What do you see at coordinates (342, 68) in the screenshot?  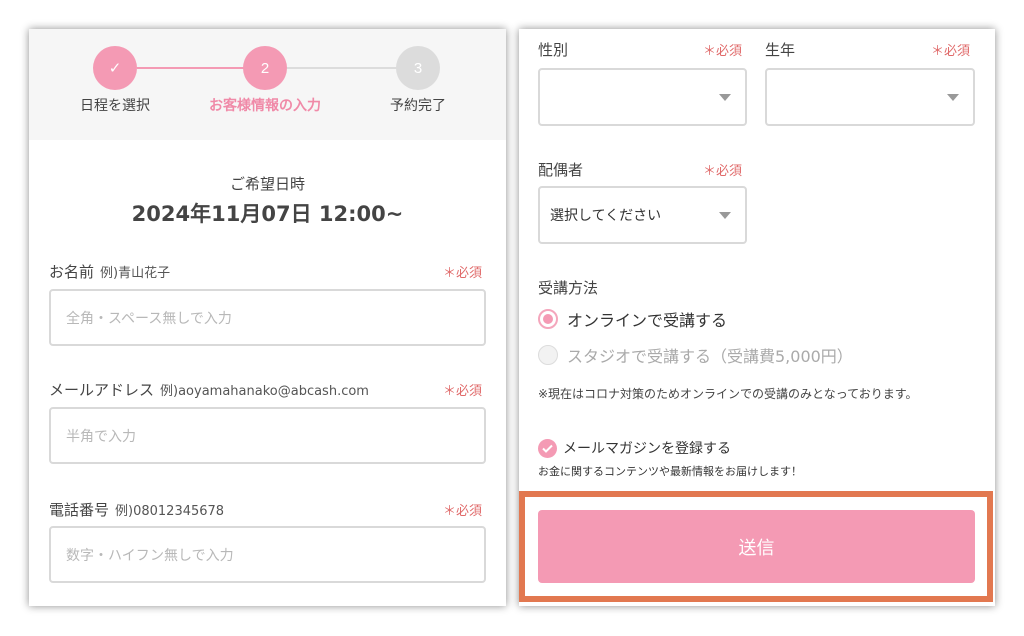 I see `step-connector-todo` at bounding box center [342, 68].